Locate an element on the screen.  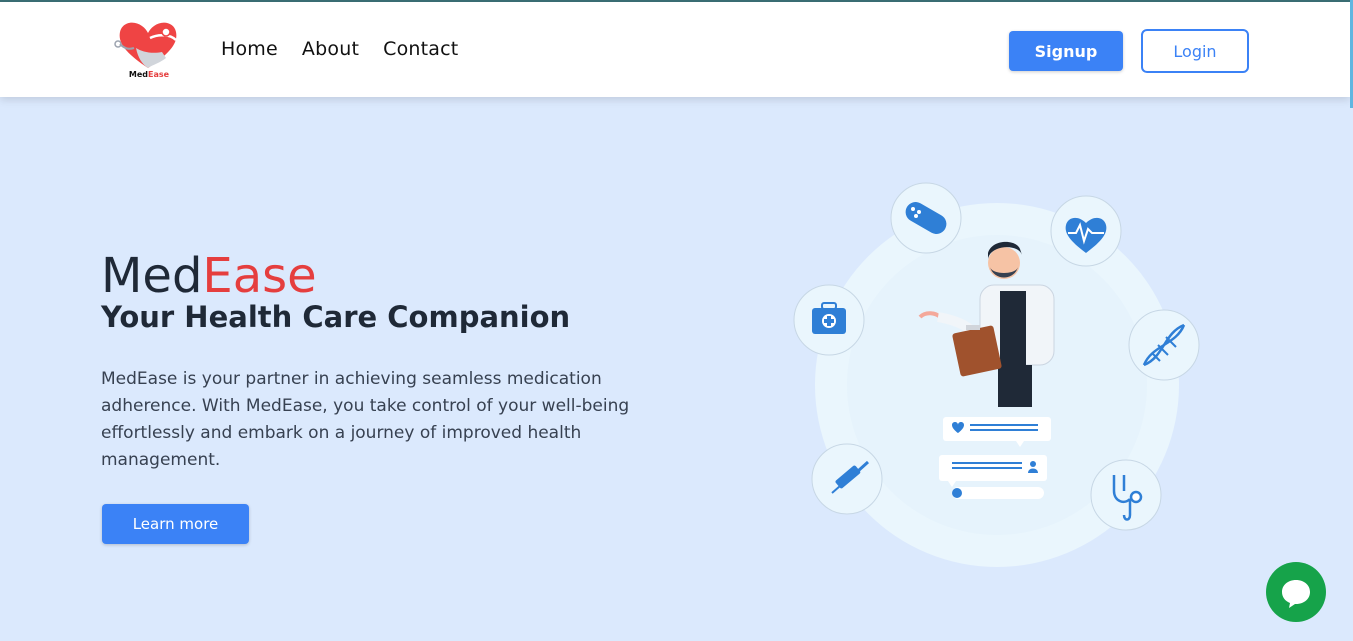
nav-contact-link: Contact is located at coordinates (420, 49).